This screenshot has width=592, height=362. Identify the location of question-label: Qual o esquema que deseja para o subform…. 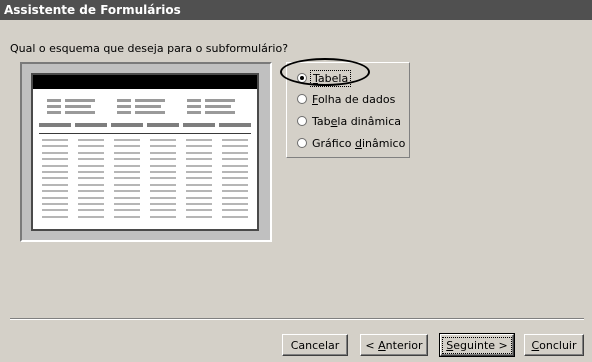
(149, 48).